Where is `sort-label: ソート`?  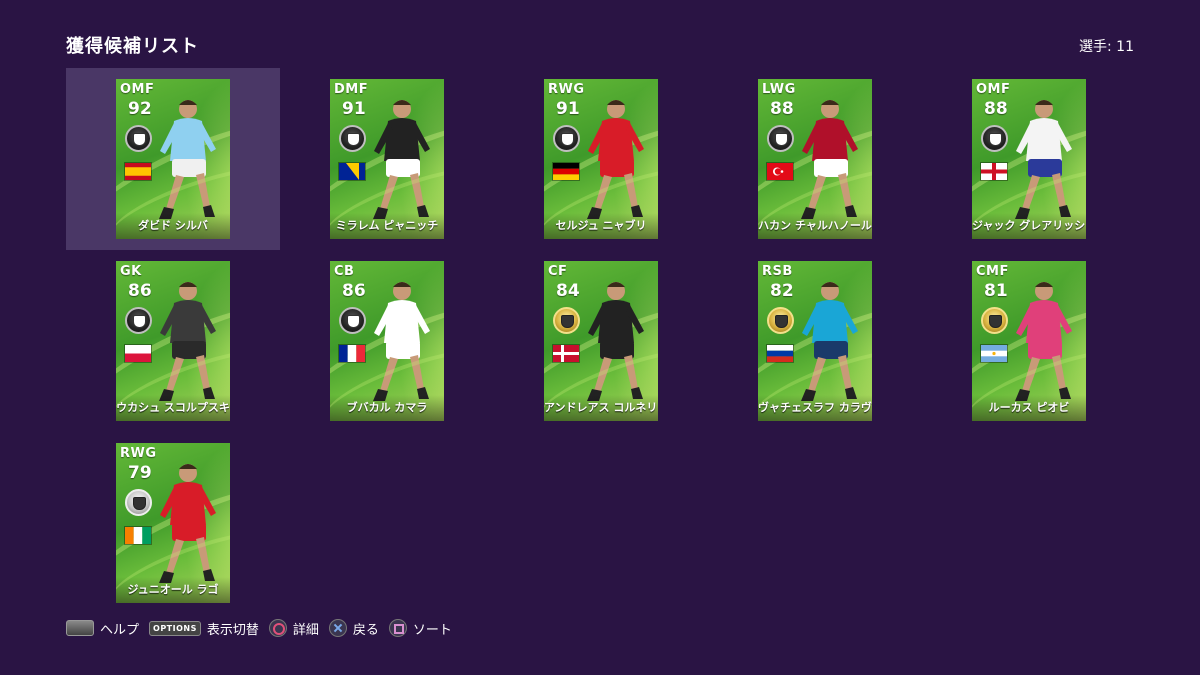
sort-label: ソート is located at coordinates (432, 630).